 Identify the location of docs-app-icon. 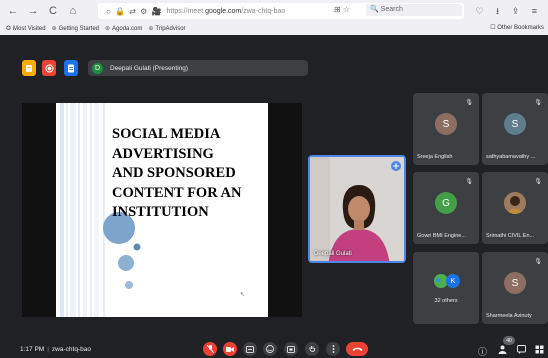
(71, 68).